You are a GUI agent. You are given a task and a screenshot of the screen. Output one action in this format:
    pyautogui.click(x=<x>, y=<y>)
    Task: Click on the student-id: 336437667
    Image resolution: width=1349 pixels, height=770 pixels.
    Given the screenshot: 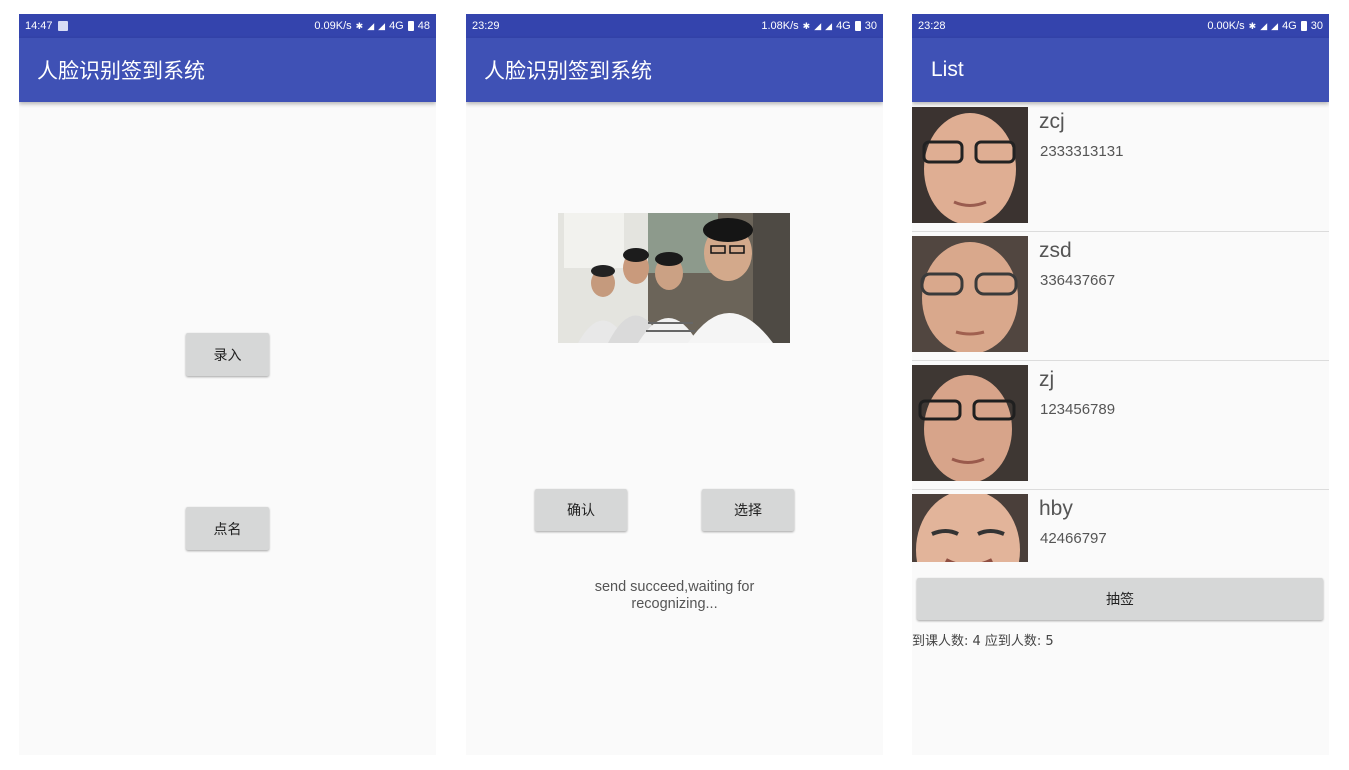 What is the action you would take?
    pyautogui.click(x=1078, y=280)
    